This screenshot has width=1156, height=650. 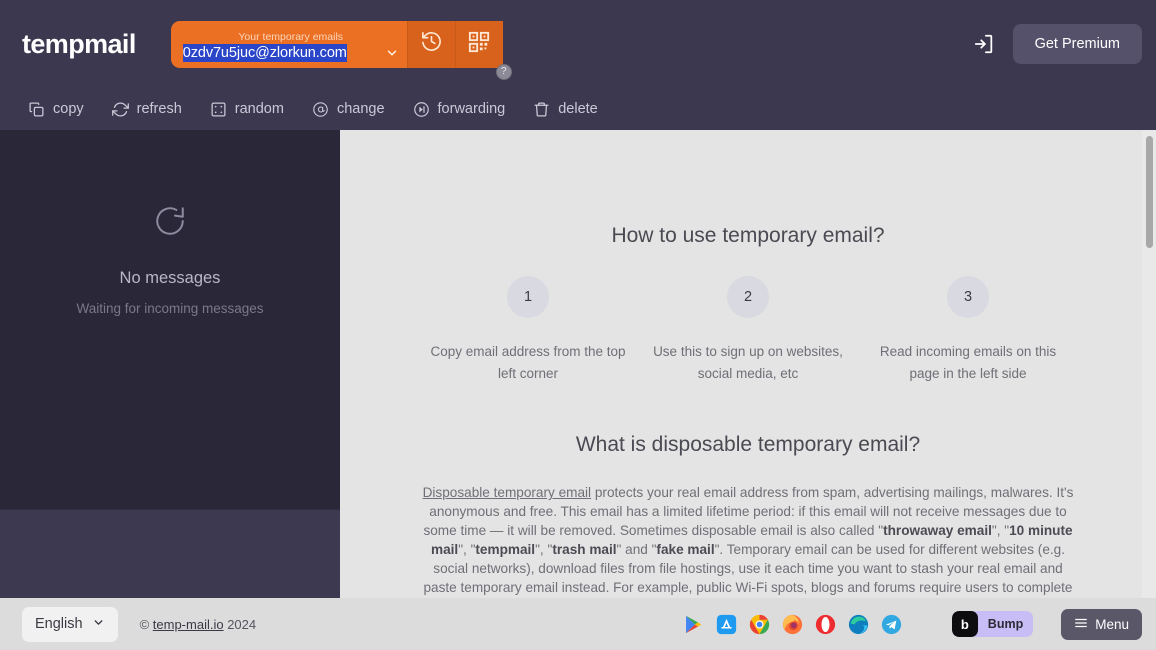 I want to click on copyright: © temp-mail.io 2024, so click(x=198, y=624).